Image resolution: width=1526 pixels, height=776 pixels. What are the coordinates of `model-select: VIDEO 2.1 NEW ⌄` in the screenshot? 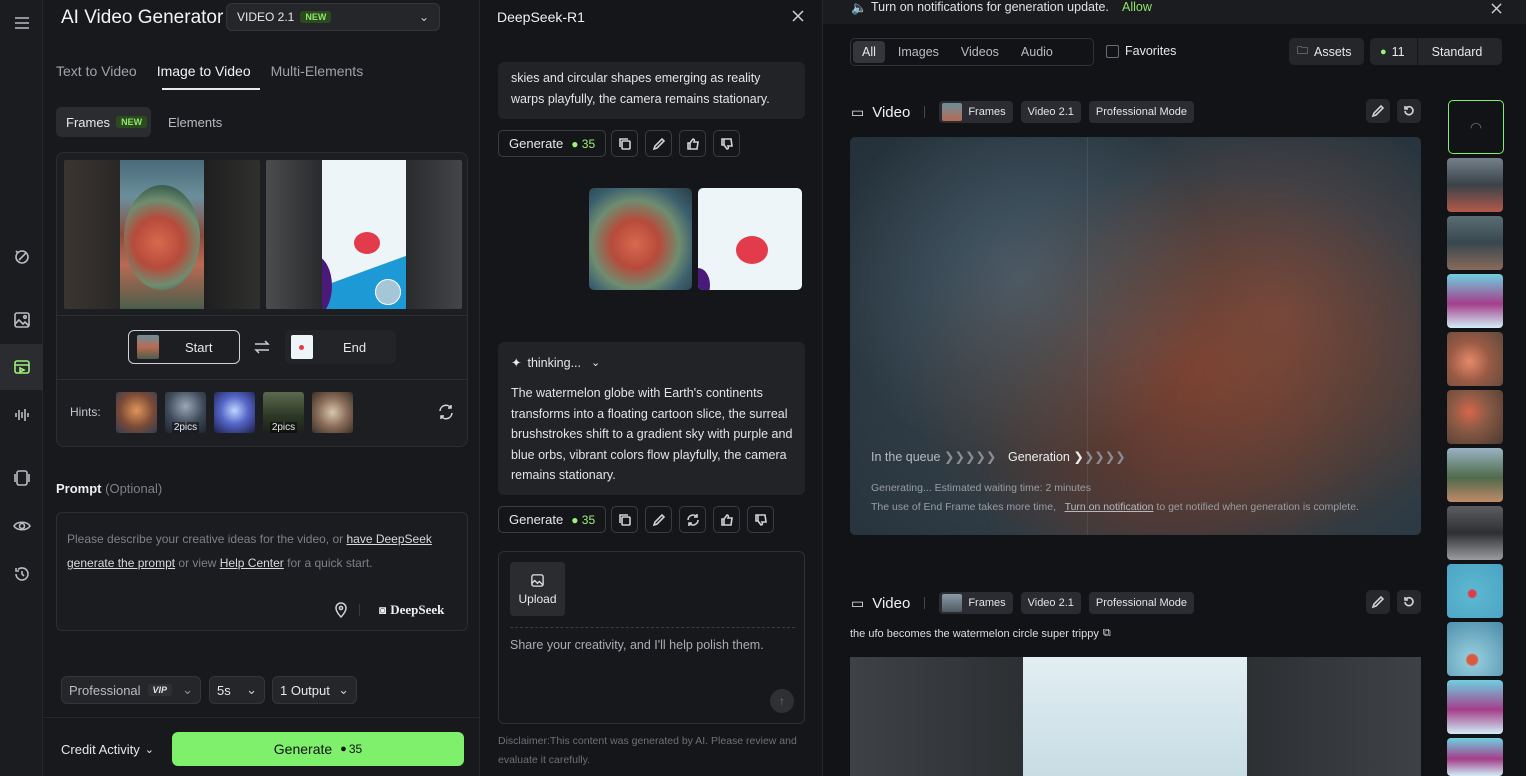 It's located at (333, 17).